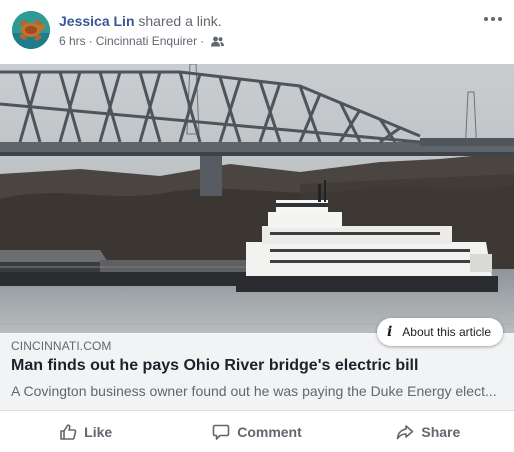 This screenshot has width=514, height=452. I want to click on post-action-text: shared a link., so click(180, 21).